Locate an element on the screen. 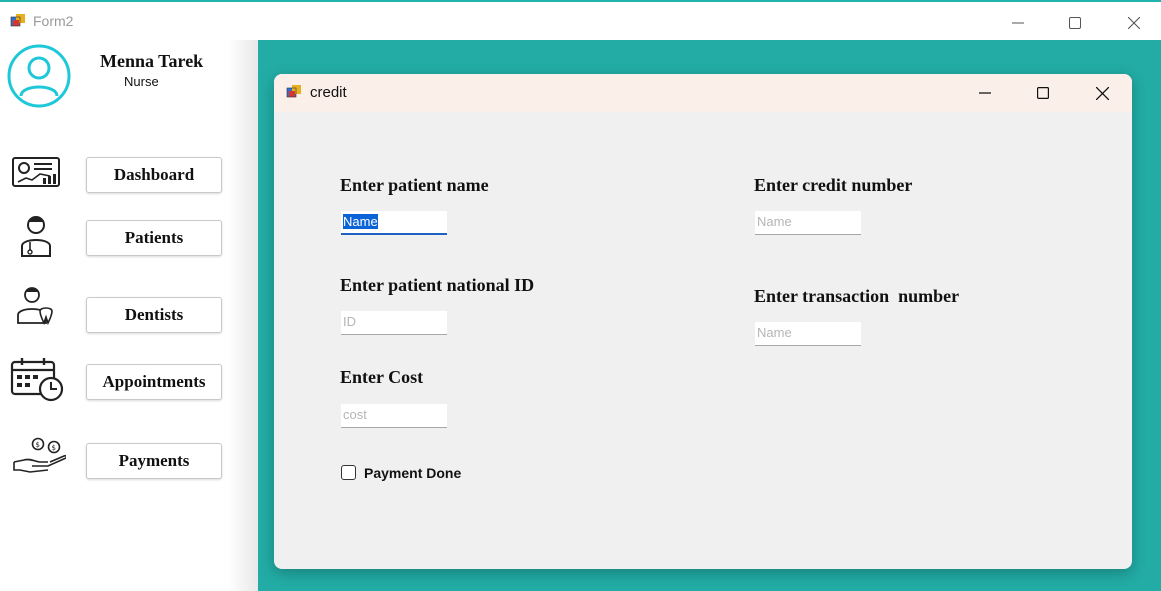 The width and height of the screenshot is (1161, 591). payment-hand-icon: $ $ is located at coordinates (39, 455).